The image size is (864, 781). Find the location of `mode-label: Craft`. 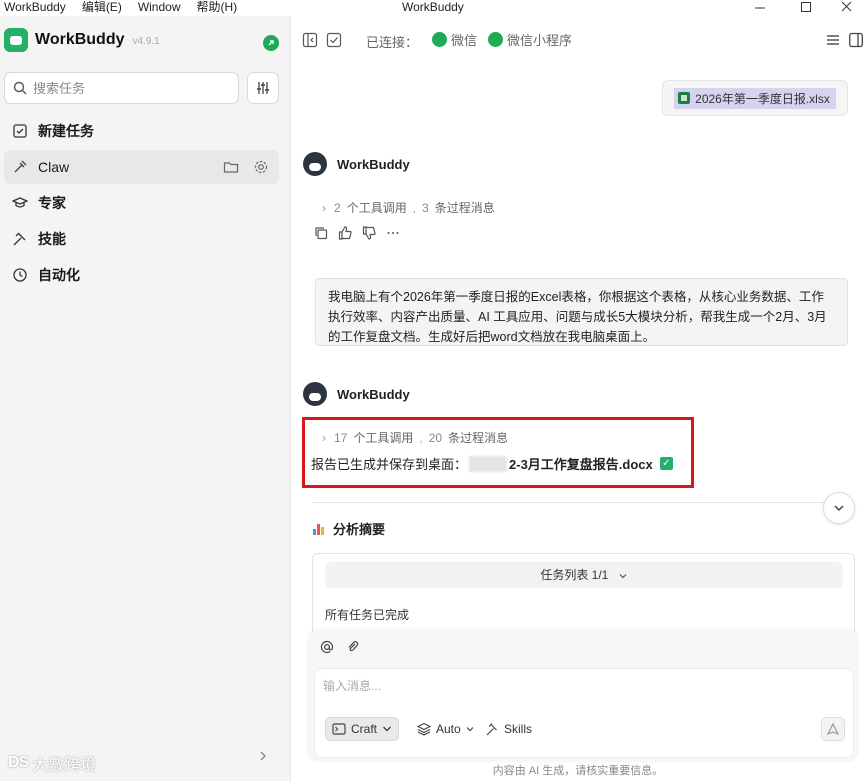

mode-label: Craft is located at coordinates (364, 729).